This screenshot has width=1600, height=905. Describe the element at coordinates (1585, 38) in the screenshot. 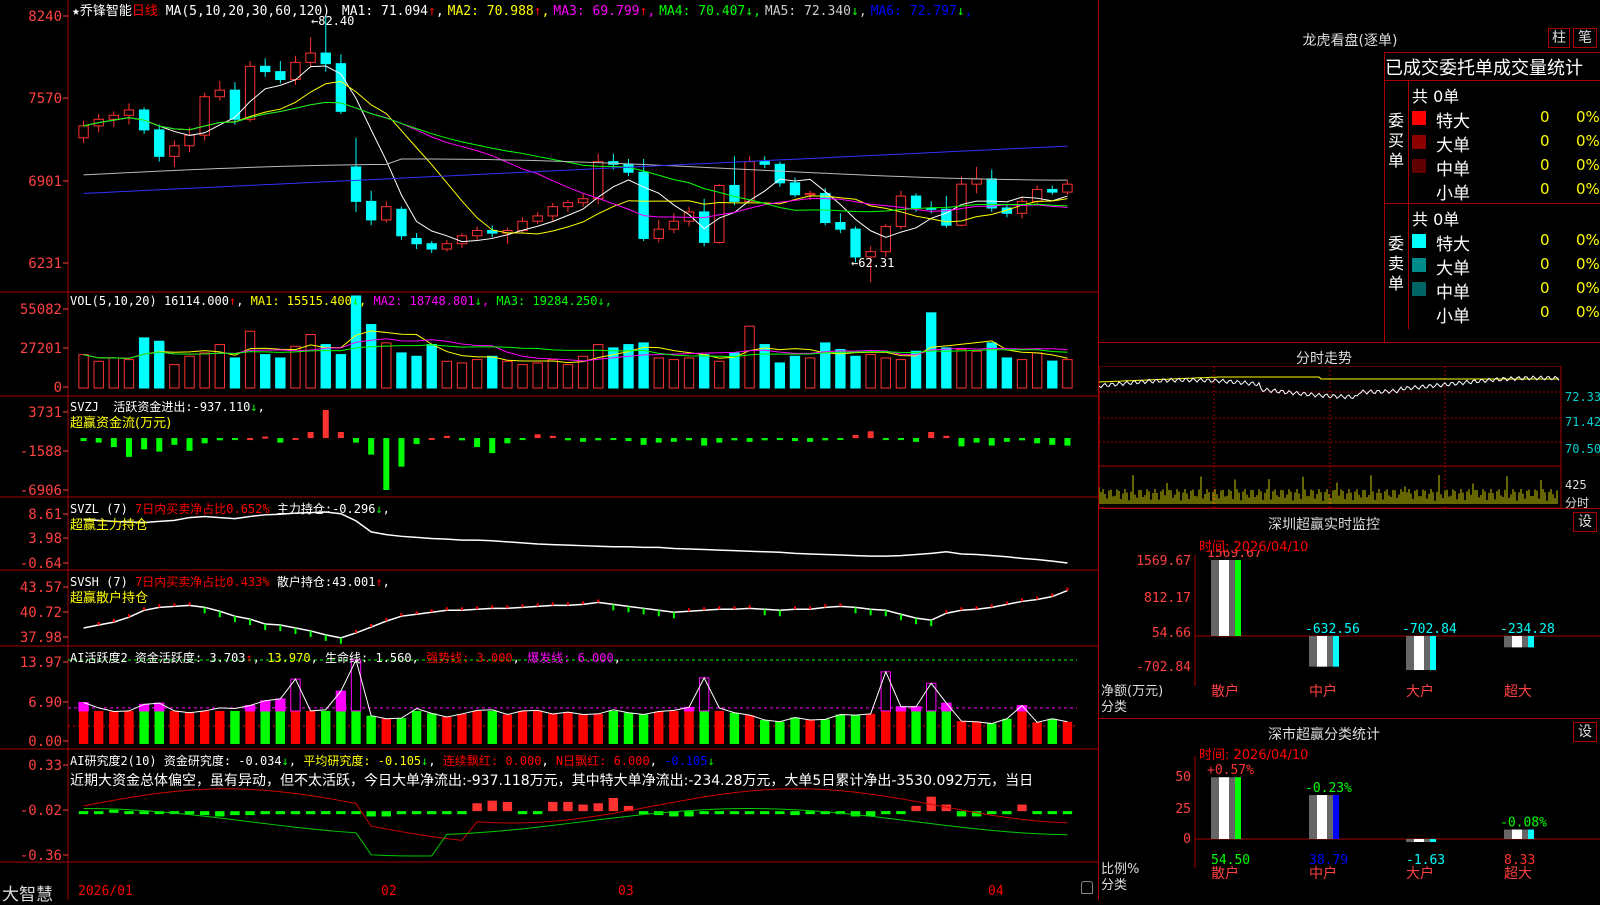

I see `tab-pen-view: 笔` at that location.